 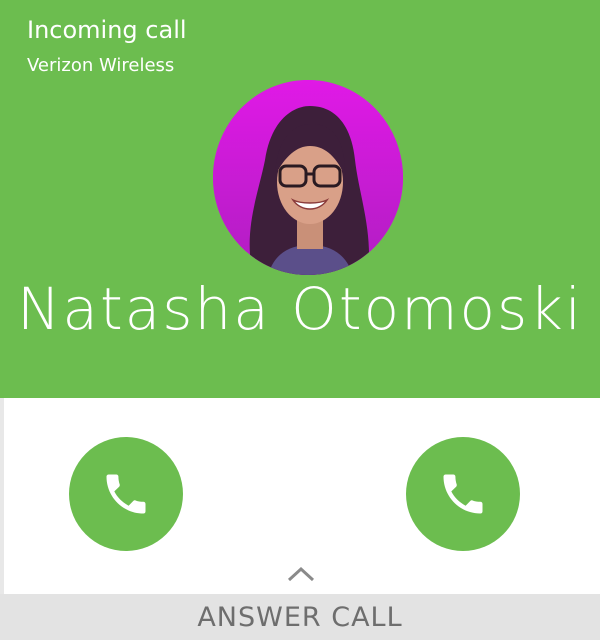 What do you see at coordinates (301, 574) in the screenshot?
I see `chevron-up-icon` at bounding box center [301, 574].